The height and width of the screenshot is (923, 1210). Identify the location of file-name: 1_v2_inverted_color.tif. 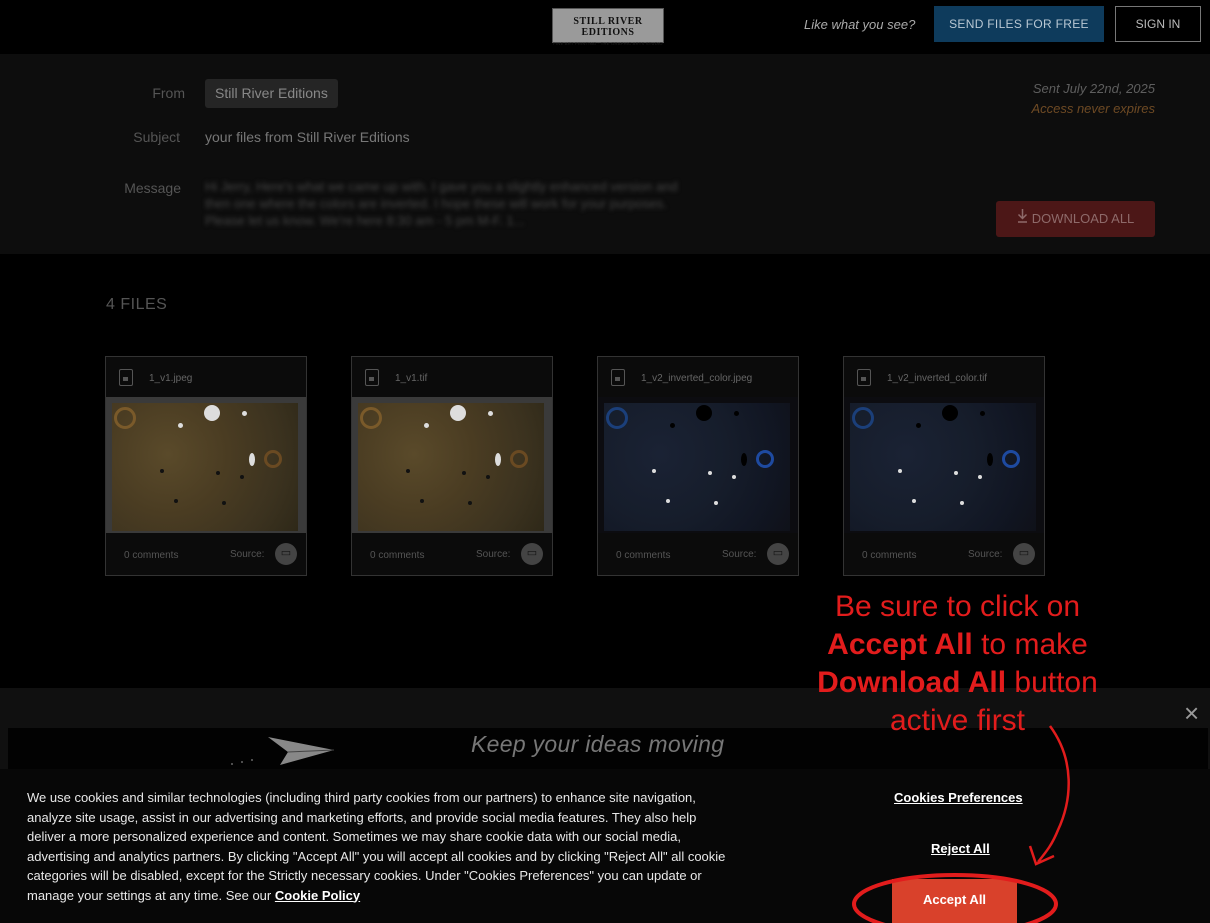
(937, 378).